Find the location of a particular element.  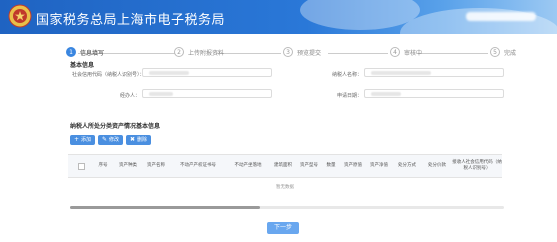

column-header: 资产净值 is located at coordinates (379, 166).